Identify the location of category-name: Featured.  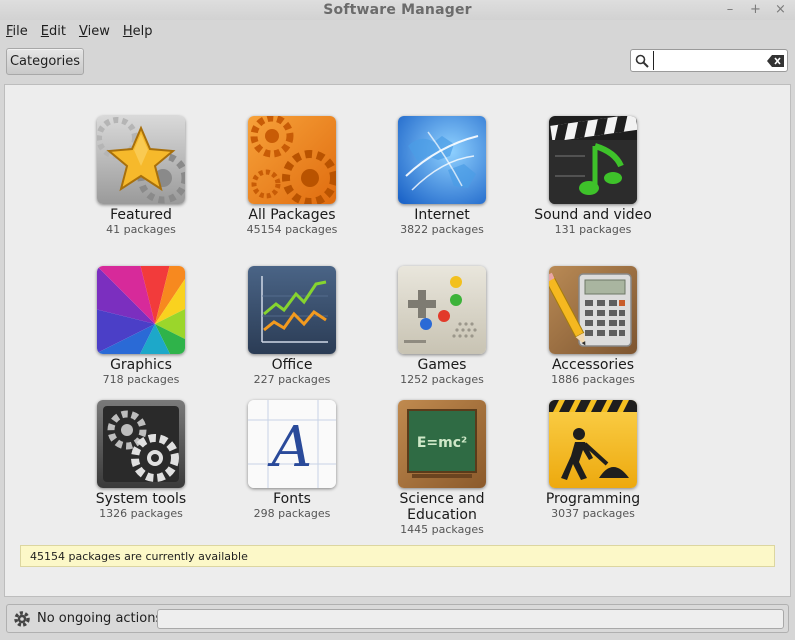
(141, 215).